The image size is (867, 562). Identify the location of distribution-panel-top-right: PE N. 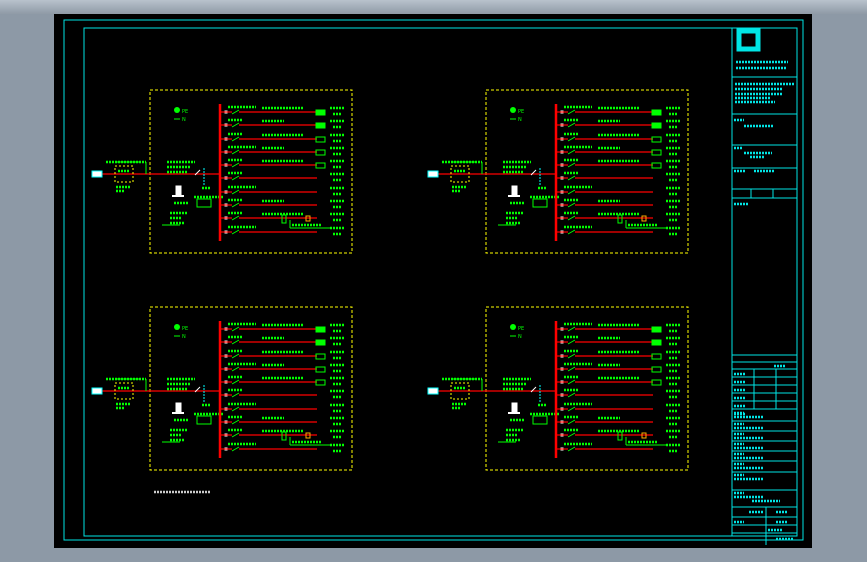
(558, 171).